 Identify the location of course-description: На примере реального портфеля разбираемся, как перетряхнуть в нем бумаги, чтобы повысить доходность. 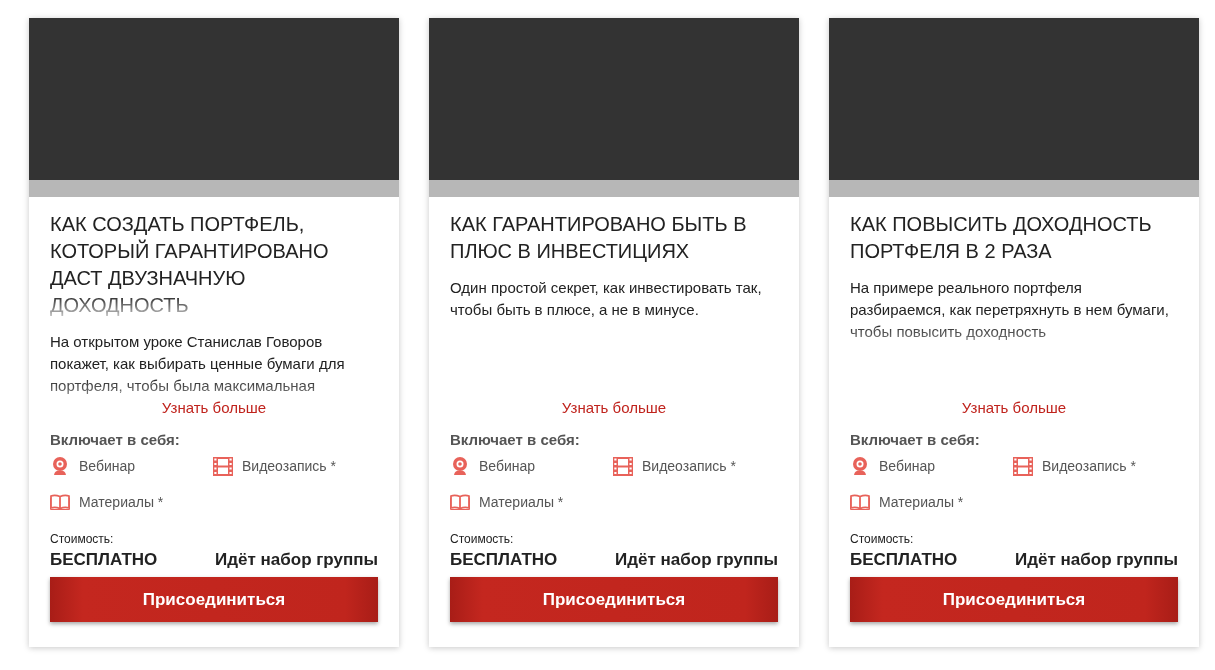
(1010, 310).